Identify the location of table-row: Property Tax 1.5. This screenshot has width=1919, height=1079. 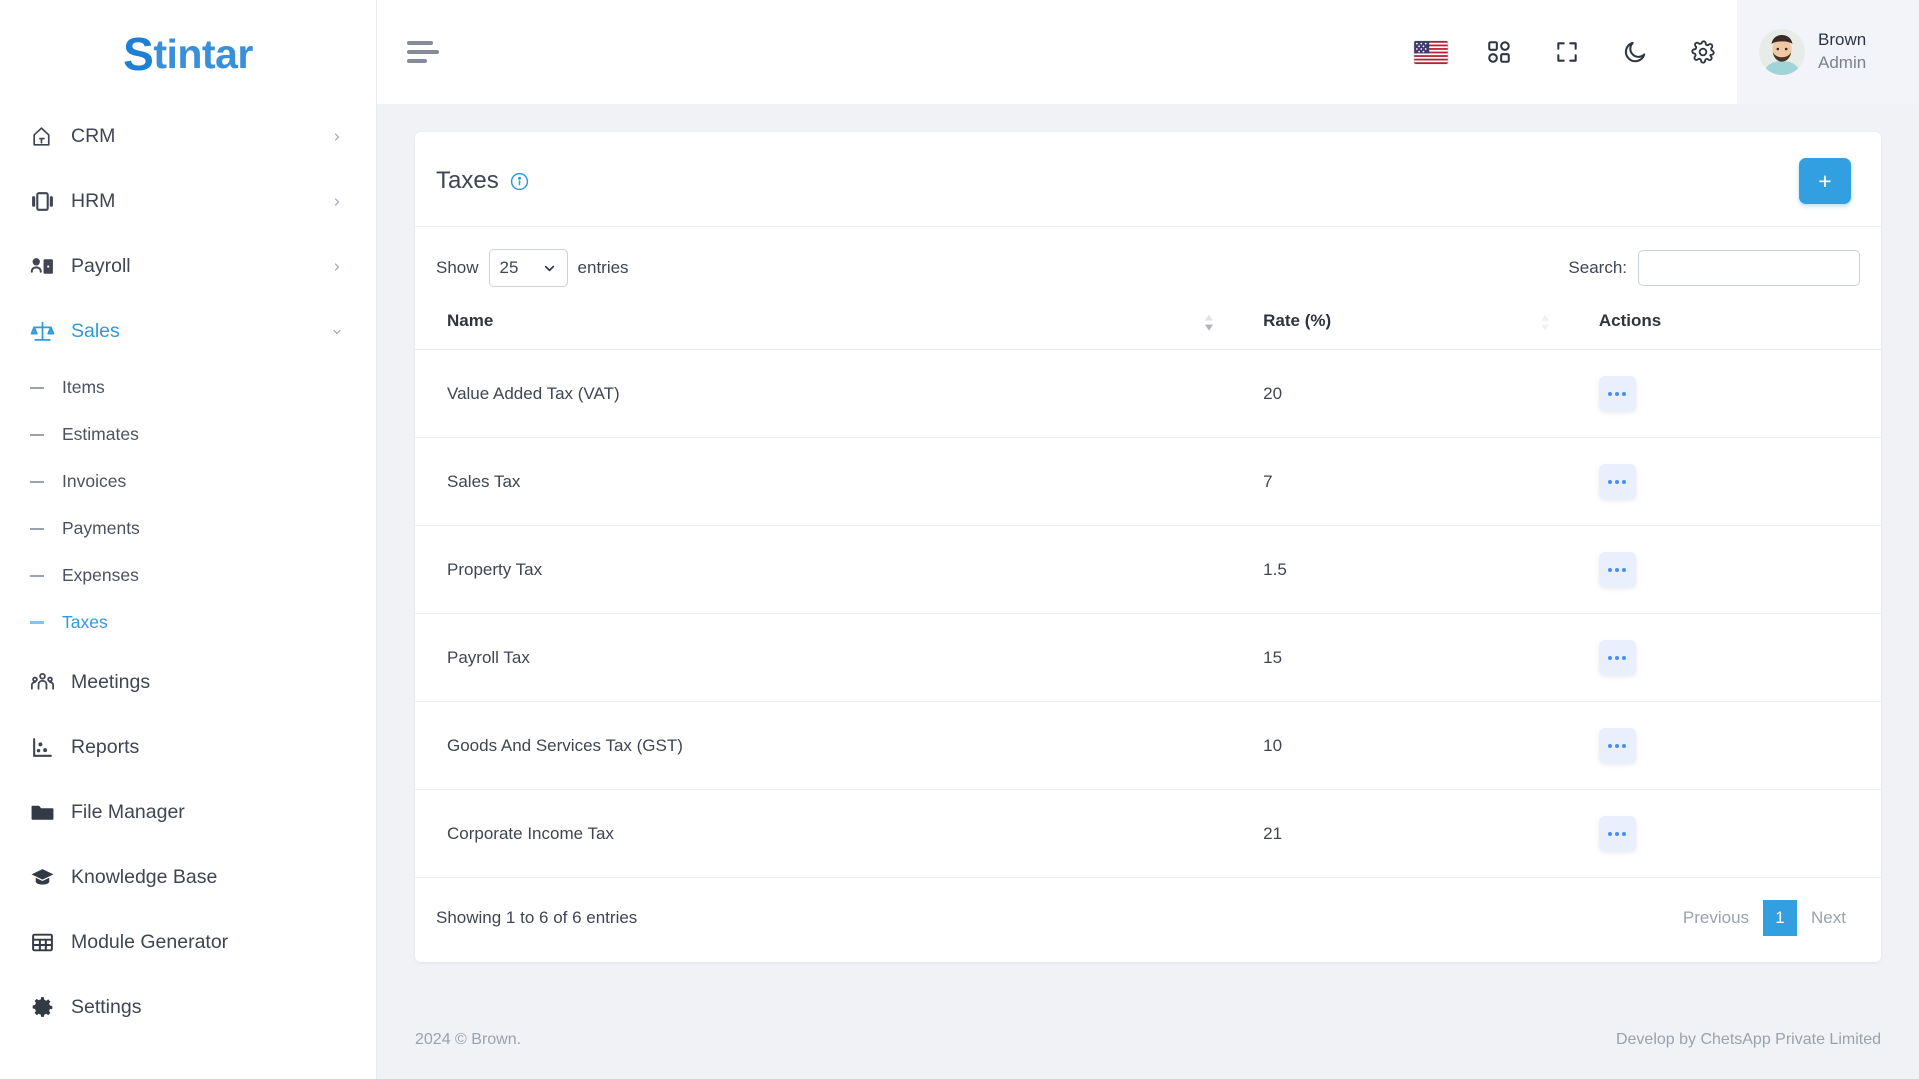
(1148, 569).